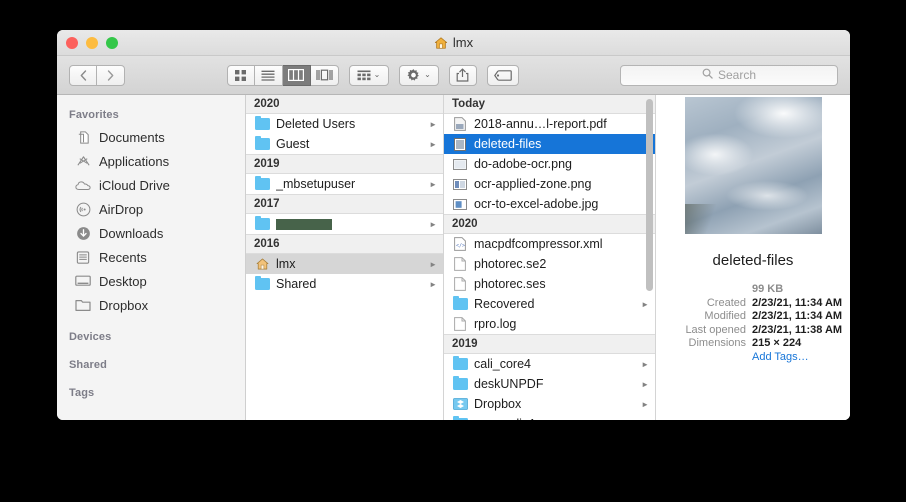 The height and width of the screenshot is (502, 906). I want to click on column-2-vertical-scrollbar, so click(649, 195).